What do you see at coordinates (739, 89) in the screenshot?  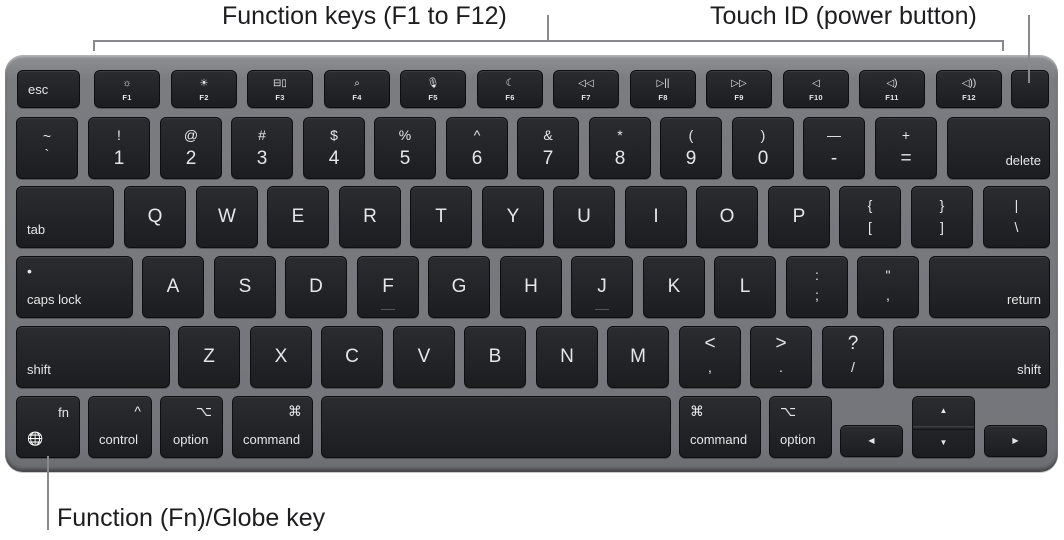 I see `key-f9: ▷▷ F9` at bounding box center [739, 89].